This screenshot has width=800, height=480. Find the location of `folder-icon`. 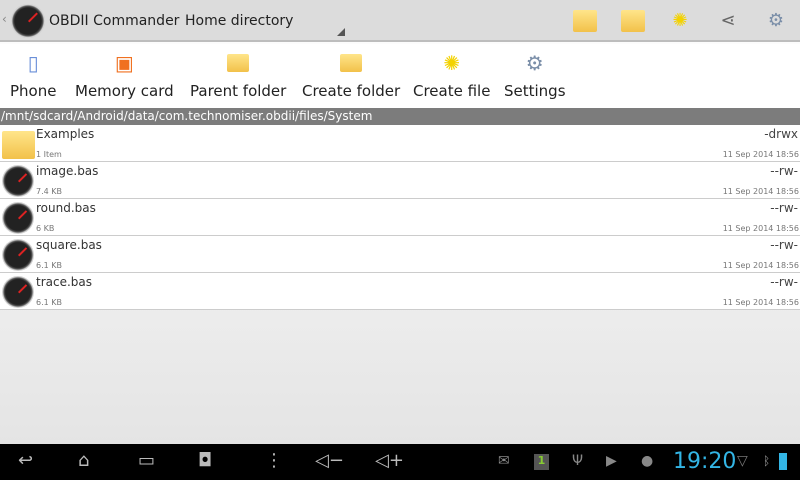

folder-icon is located at coordinates (18, 145).